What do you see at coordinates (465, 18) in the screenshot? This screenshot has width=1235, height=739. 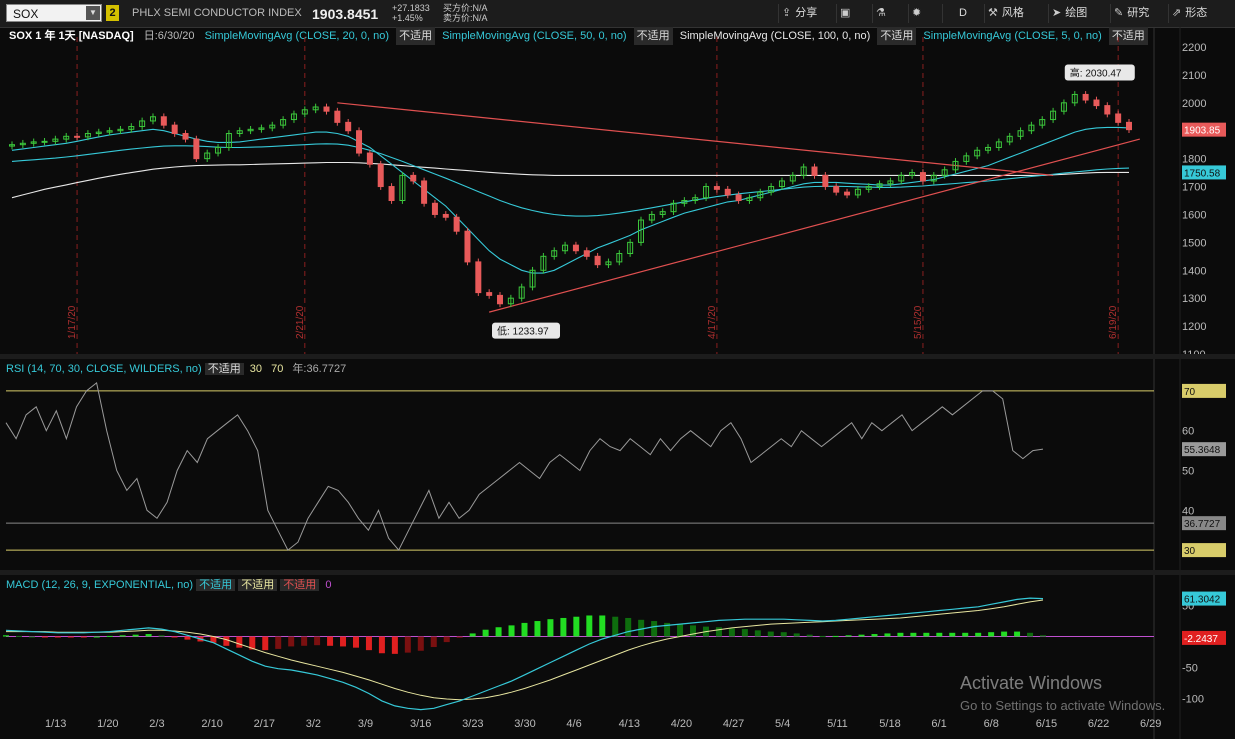 I see `ask-text: 卖方价:N/A` at bounding box center [465, 18].